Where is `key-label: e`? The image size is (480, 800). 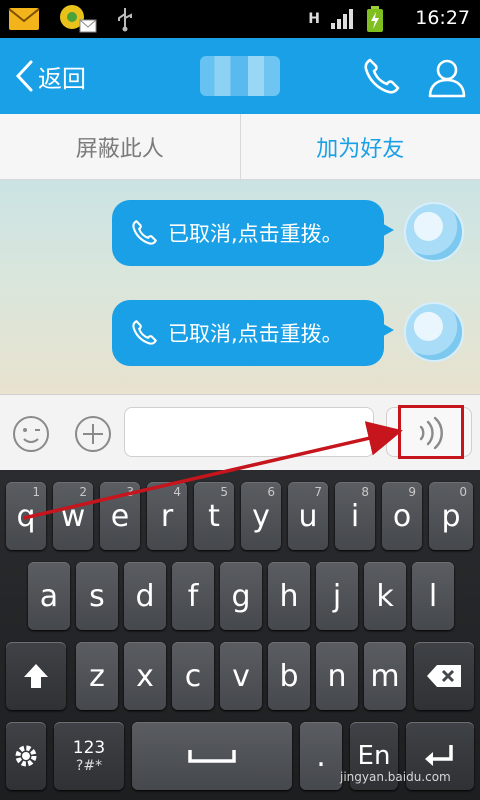
key-label: e is located at coordinates (120, 516).